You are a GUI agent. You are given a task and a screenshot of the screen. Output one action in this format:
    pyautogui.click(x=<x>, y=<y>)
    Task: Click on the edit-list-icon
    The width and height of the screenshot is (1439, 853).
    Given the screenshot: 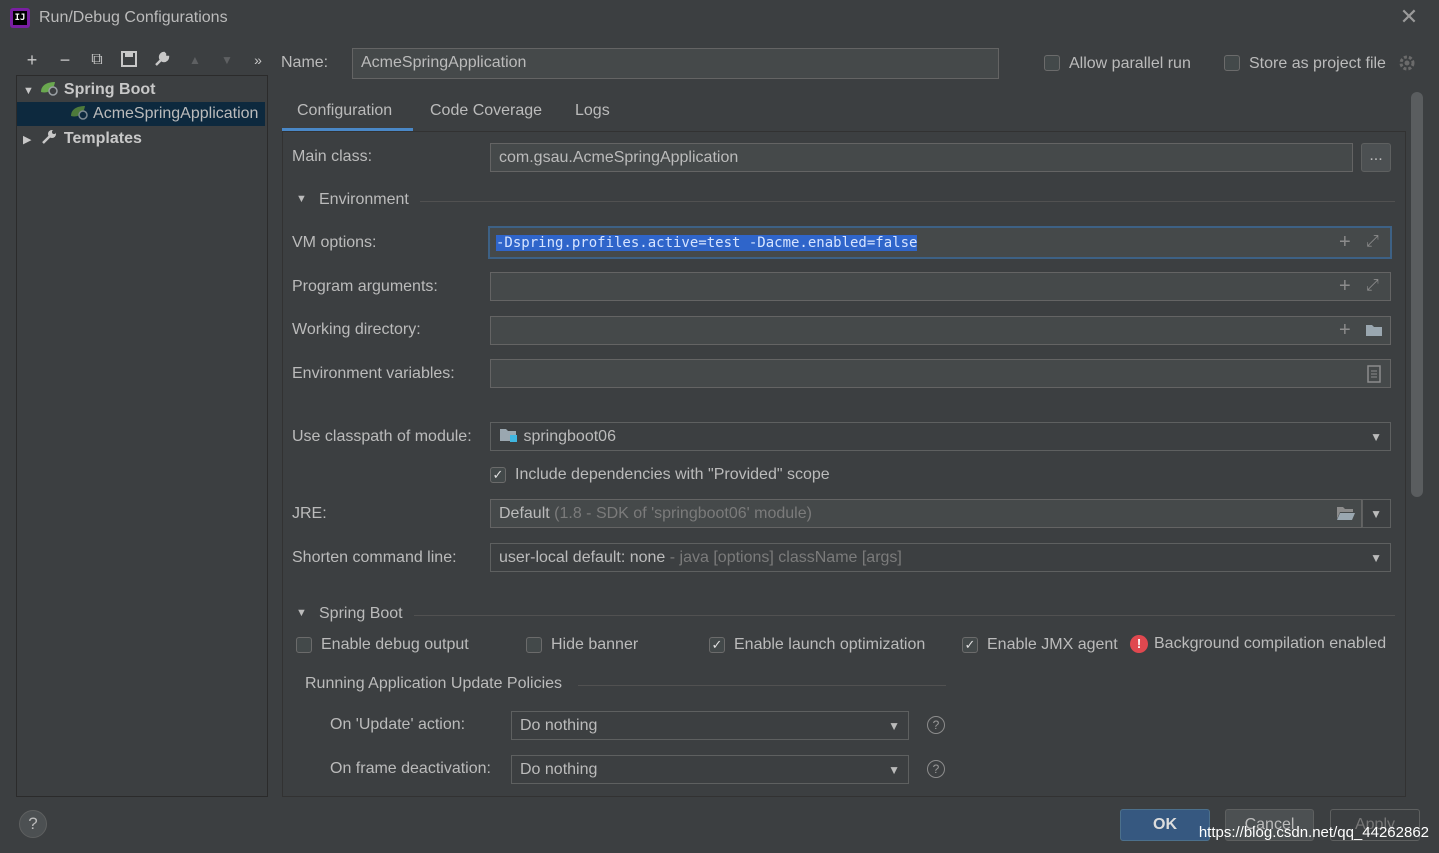 What is the action you would take?
    pyautogui.click(x=1374, y=376)
    